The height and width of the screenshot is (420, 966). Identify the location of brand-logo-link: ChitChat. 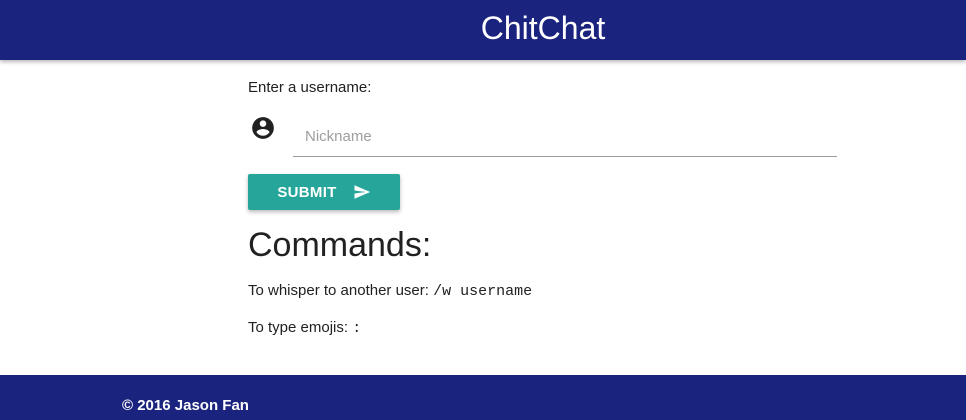
(483, 28).